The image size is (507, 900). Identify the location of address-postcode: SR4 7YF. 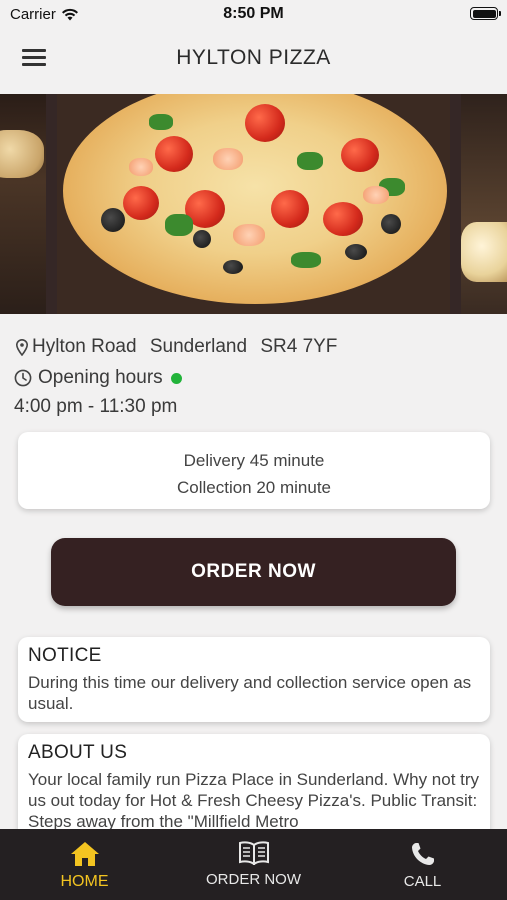
(299, 346).